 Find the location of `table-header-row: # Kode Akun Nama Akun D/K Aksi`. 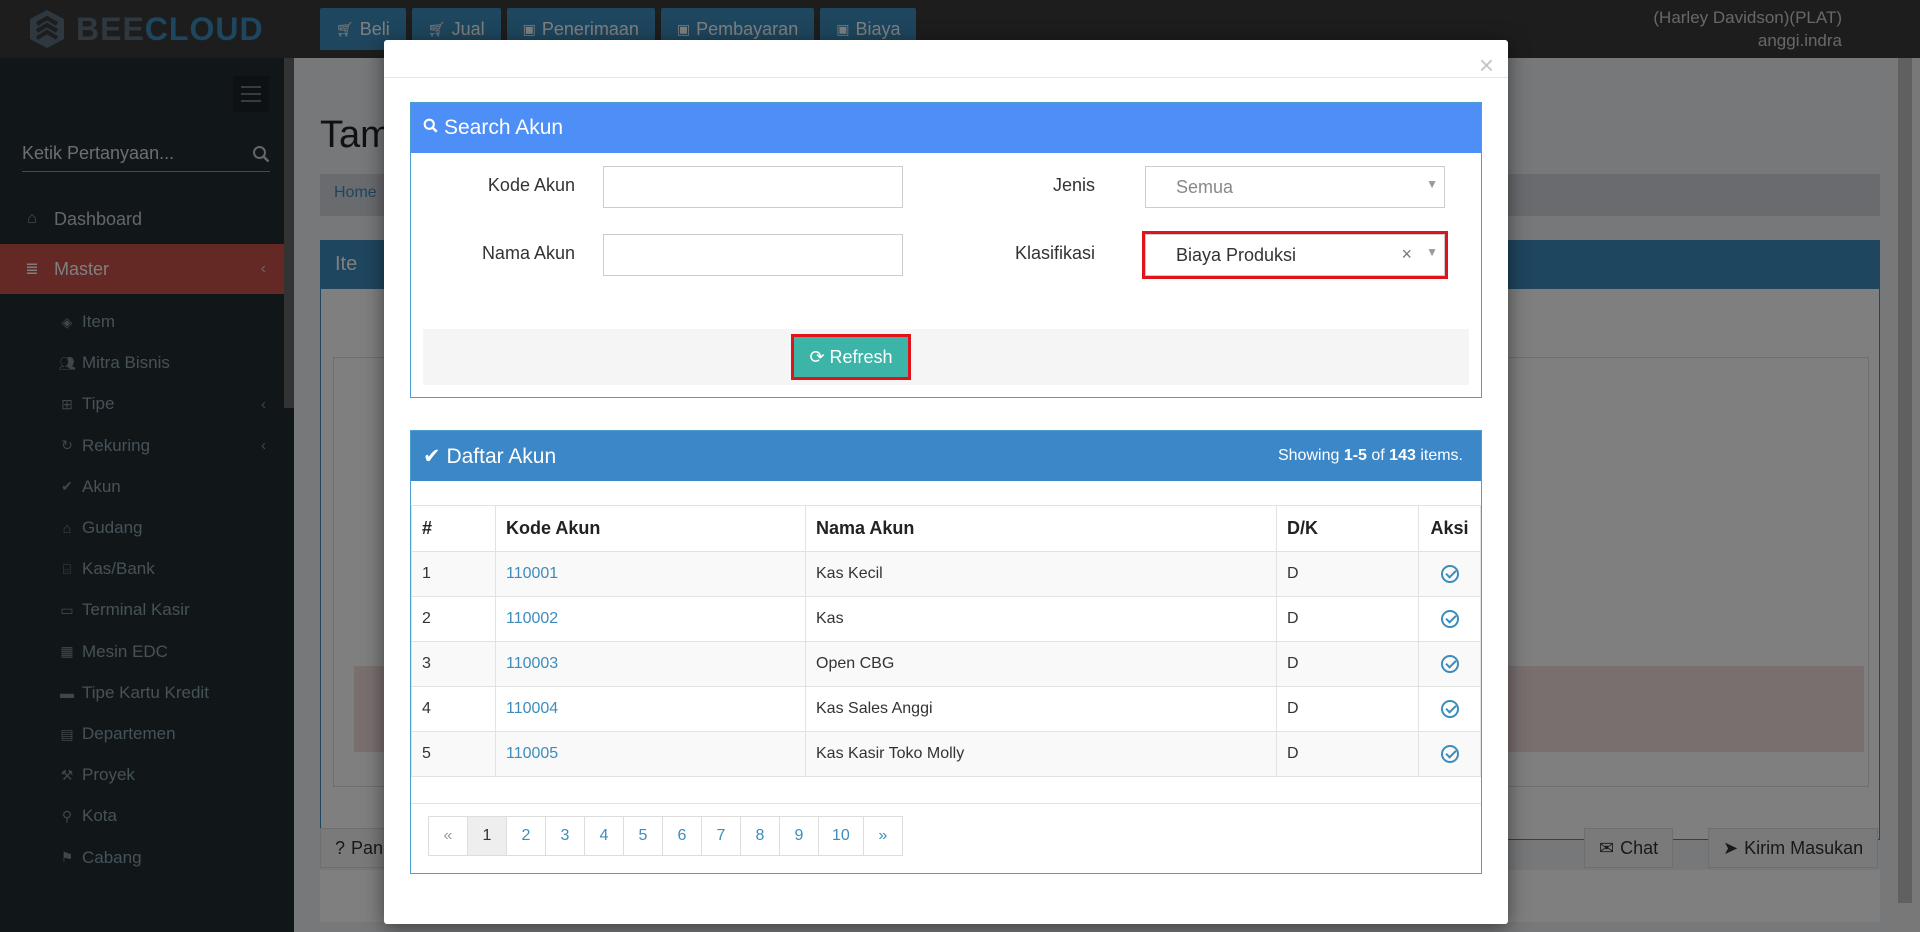

table-header-row: # Kode Akun Nama Akun D/K Aksi is located at coordinates (946, 528).